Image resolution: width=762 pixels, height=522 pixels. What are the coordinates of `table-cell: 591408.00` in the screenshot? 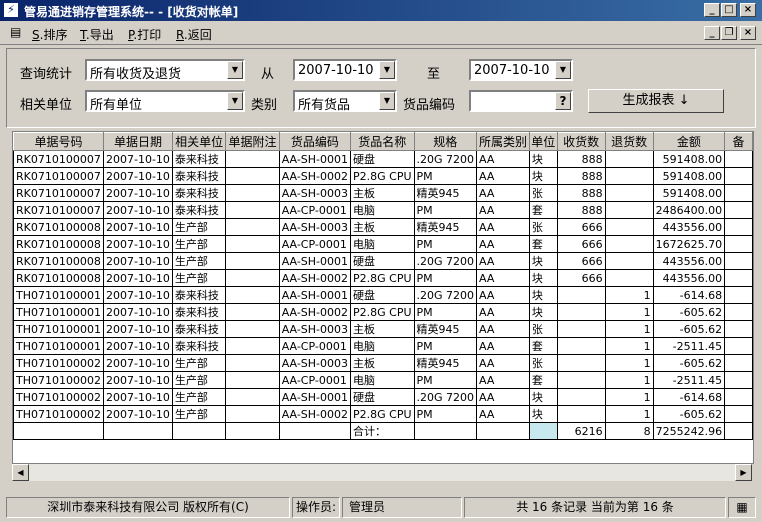 It's located at (689, 176).